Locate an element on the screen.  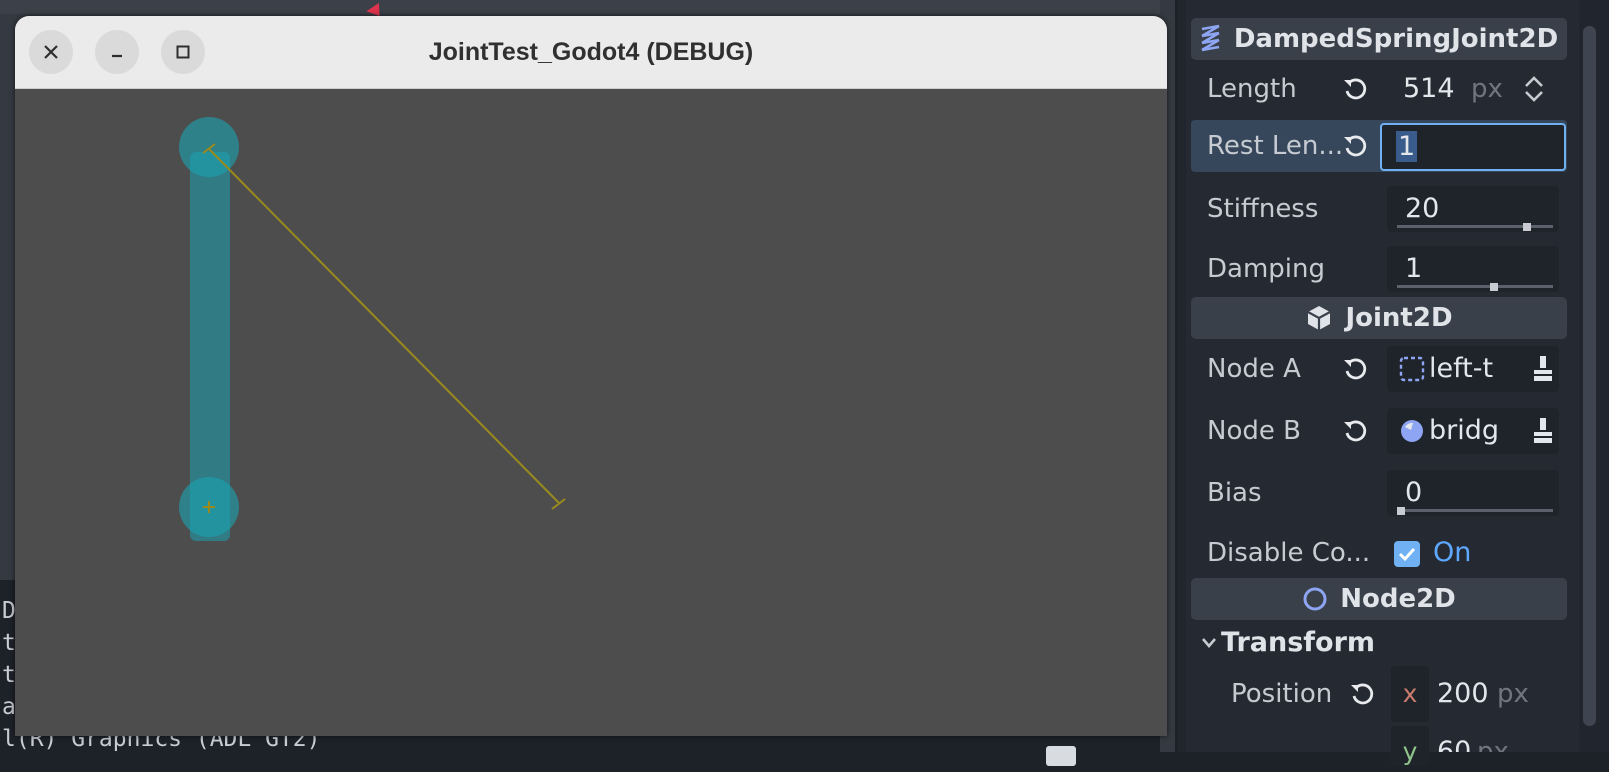
top-anchor-circle is located at coordinates (209, 147).